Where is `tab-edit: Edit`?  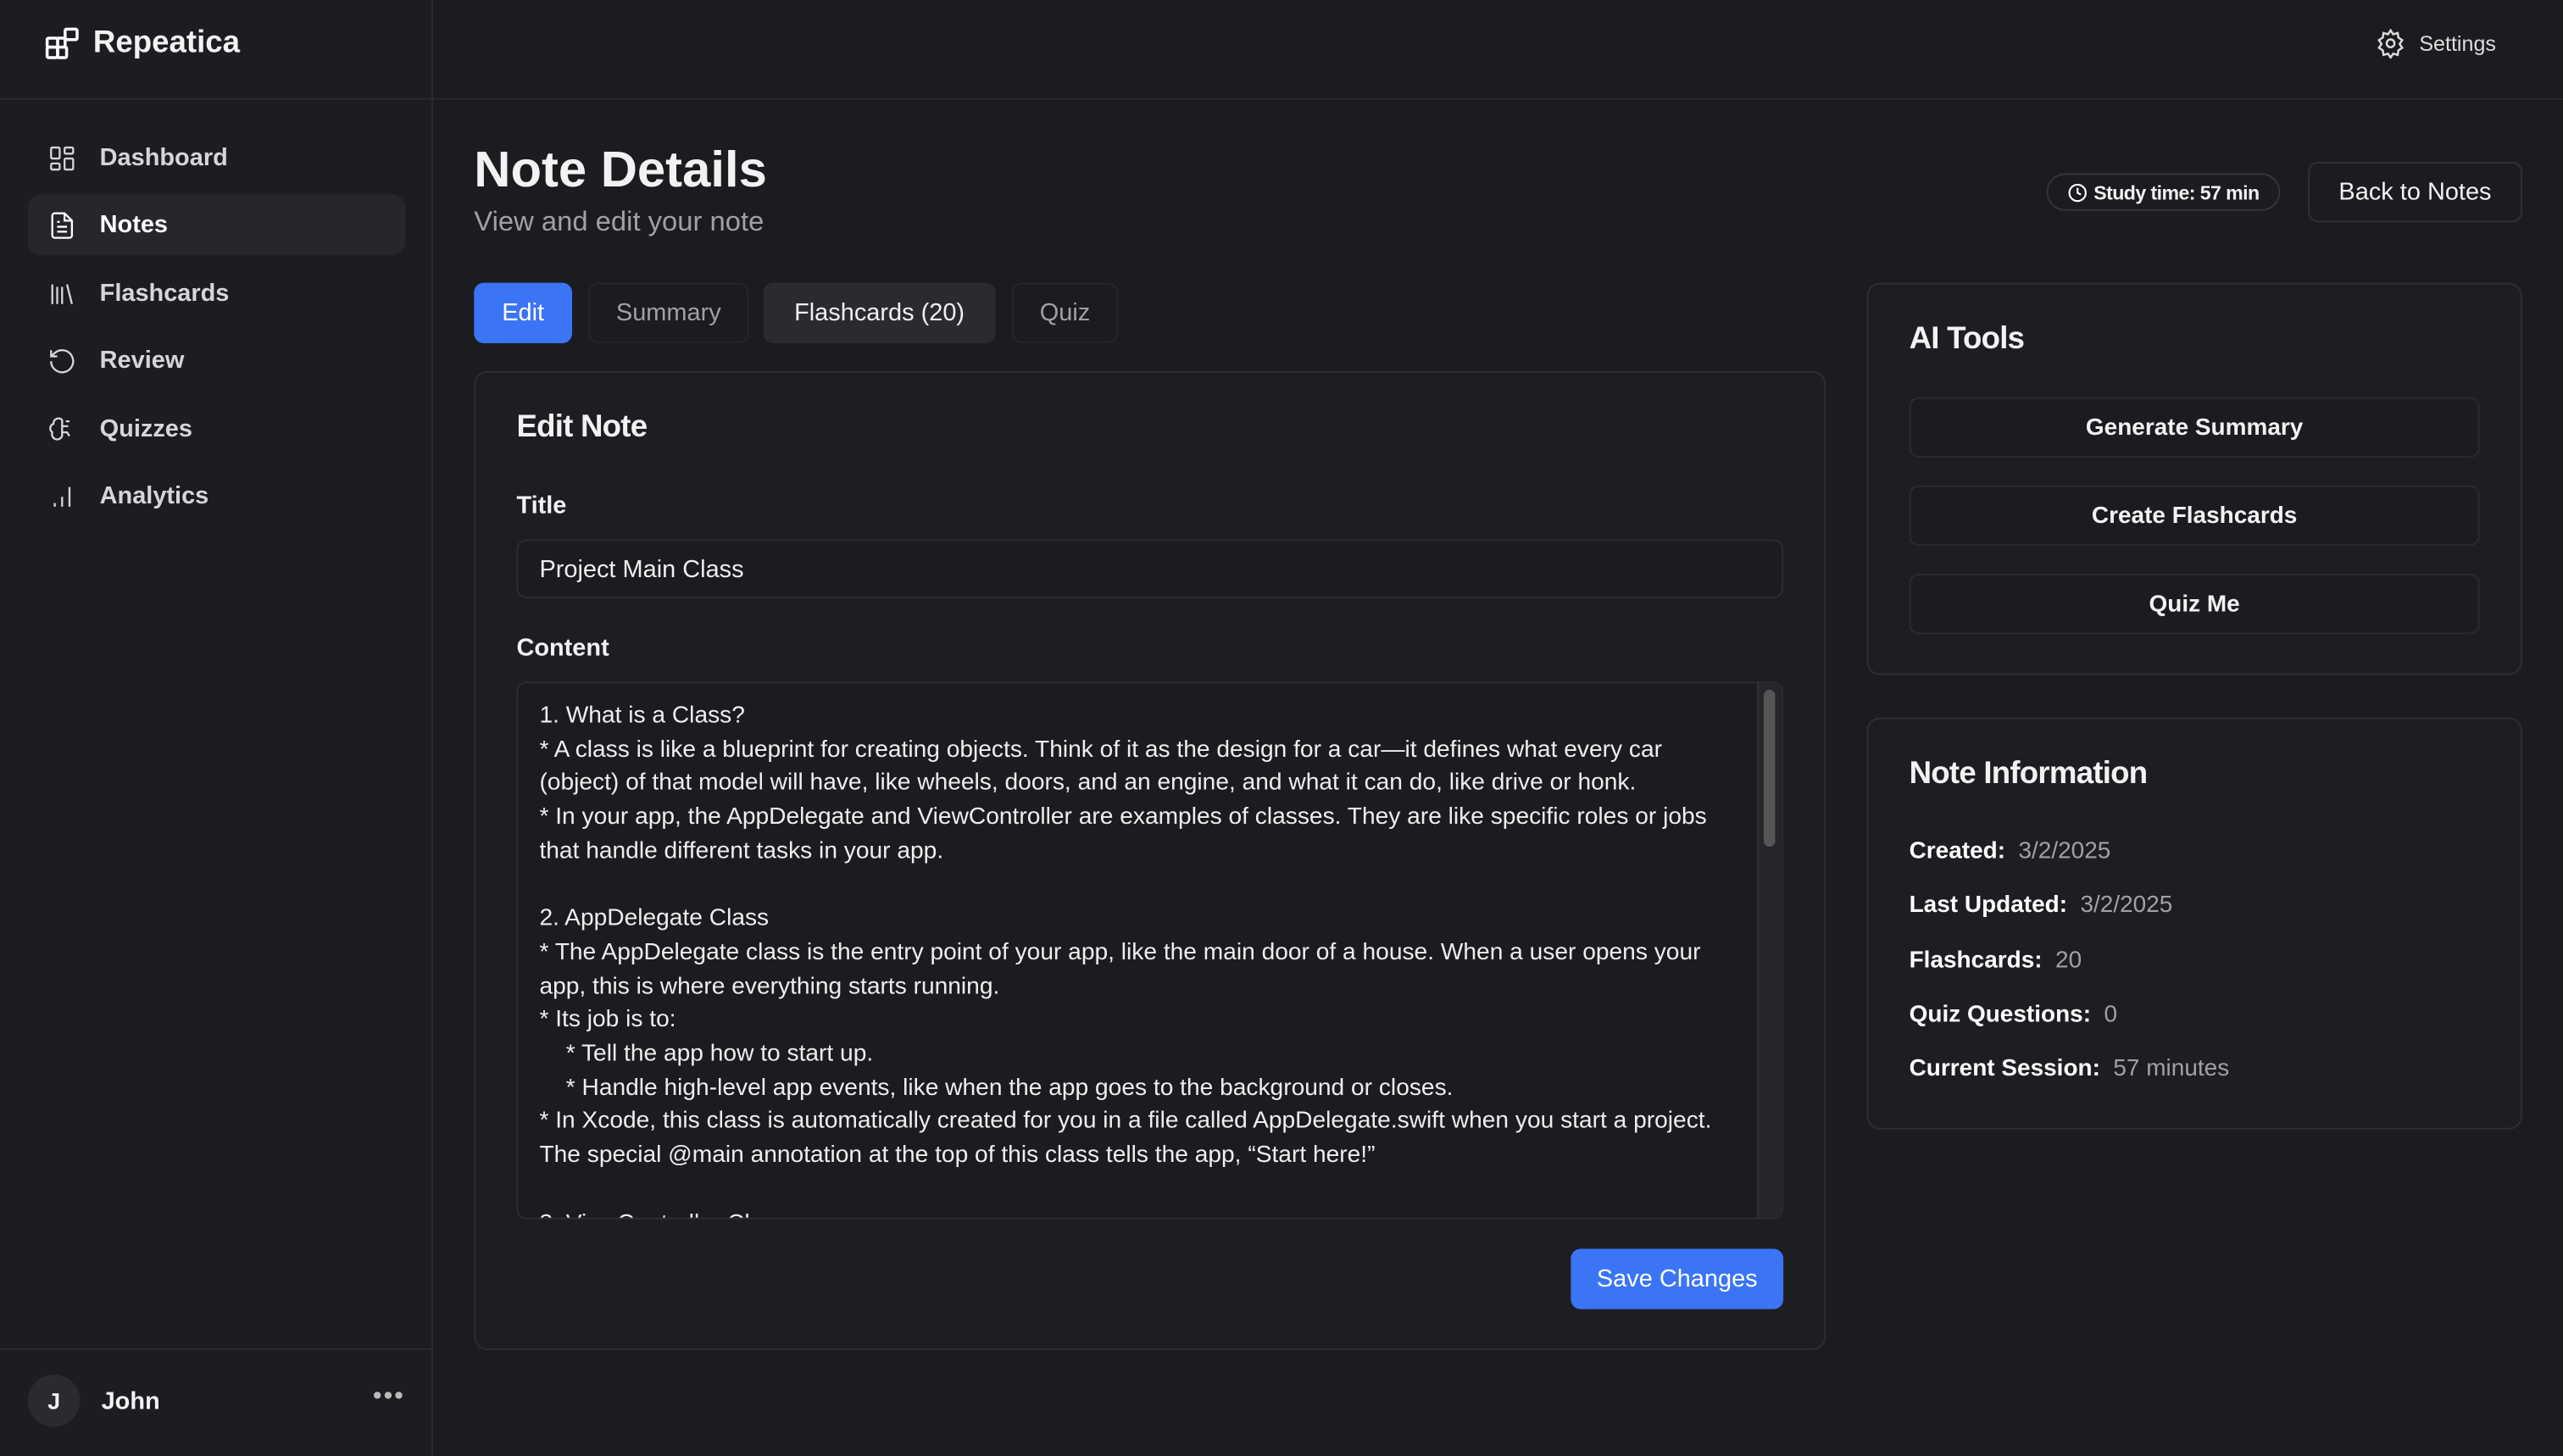
tab-edit: Edit is located at coordinates (523, 313).